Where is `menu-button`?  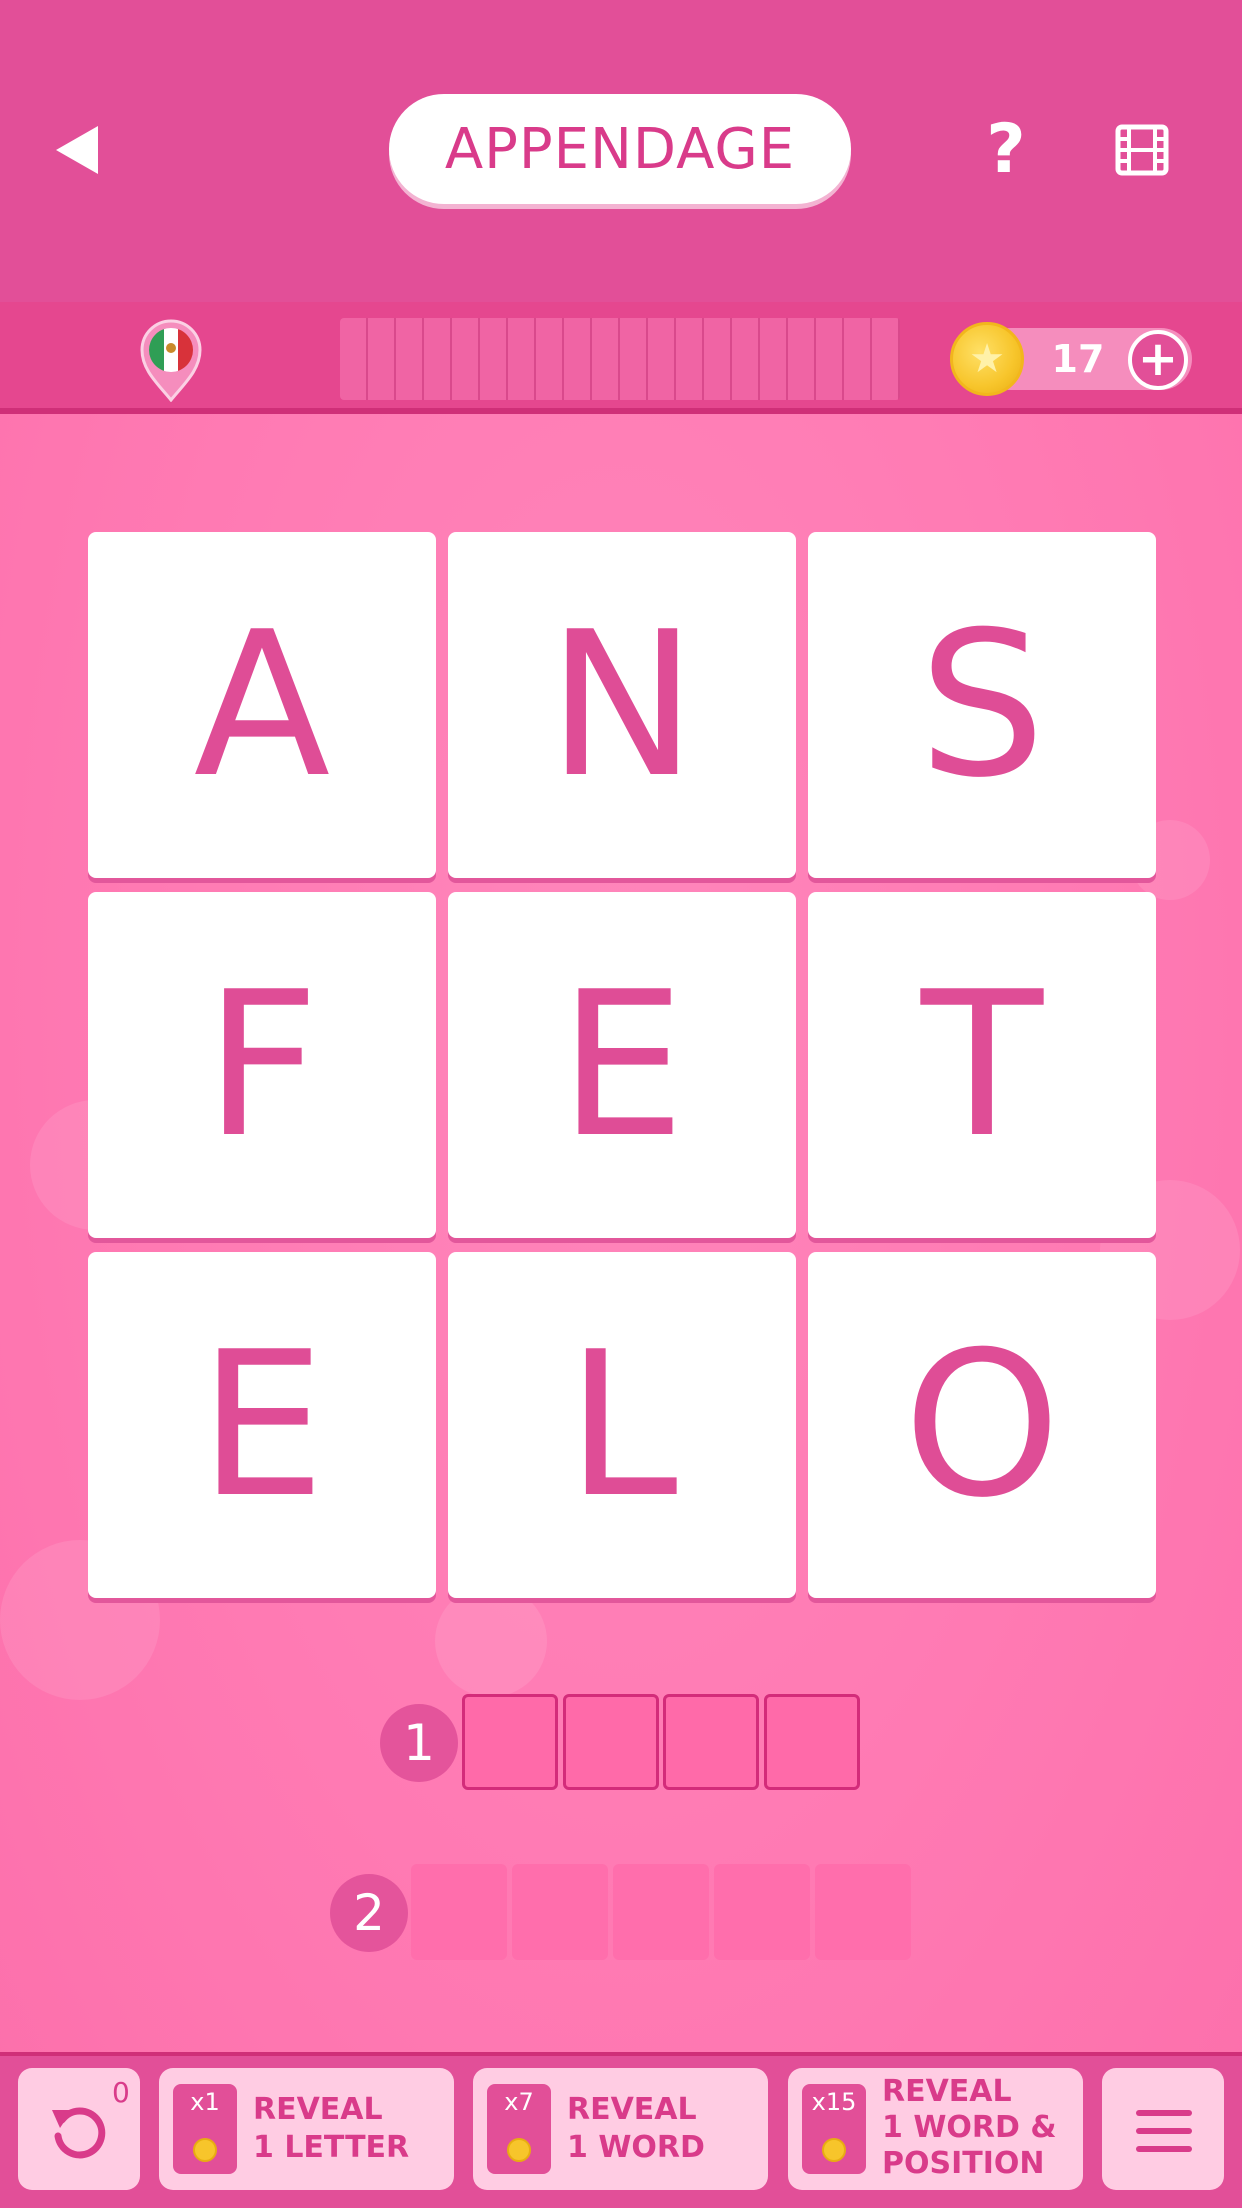
menu-button is located at coordinates (1163, 2129).